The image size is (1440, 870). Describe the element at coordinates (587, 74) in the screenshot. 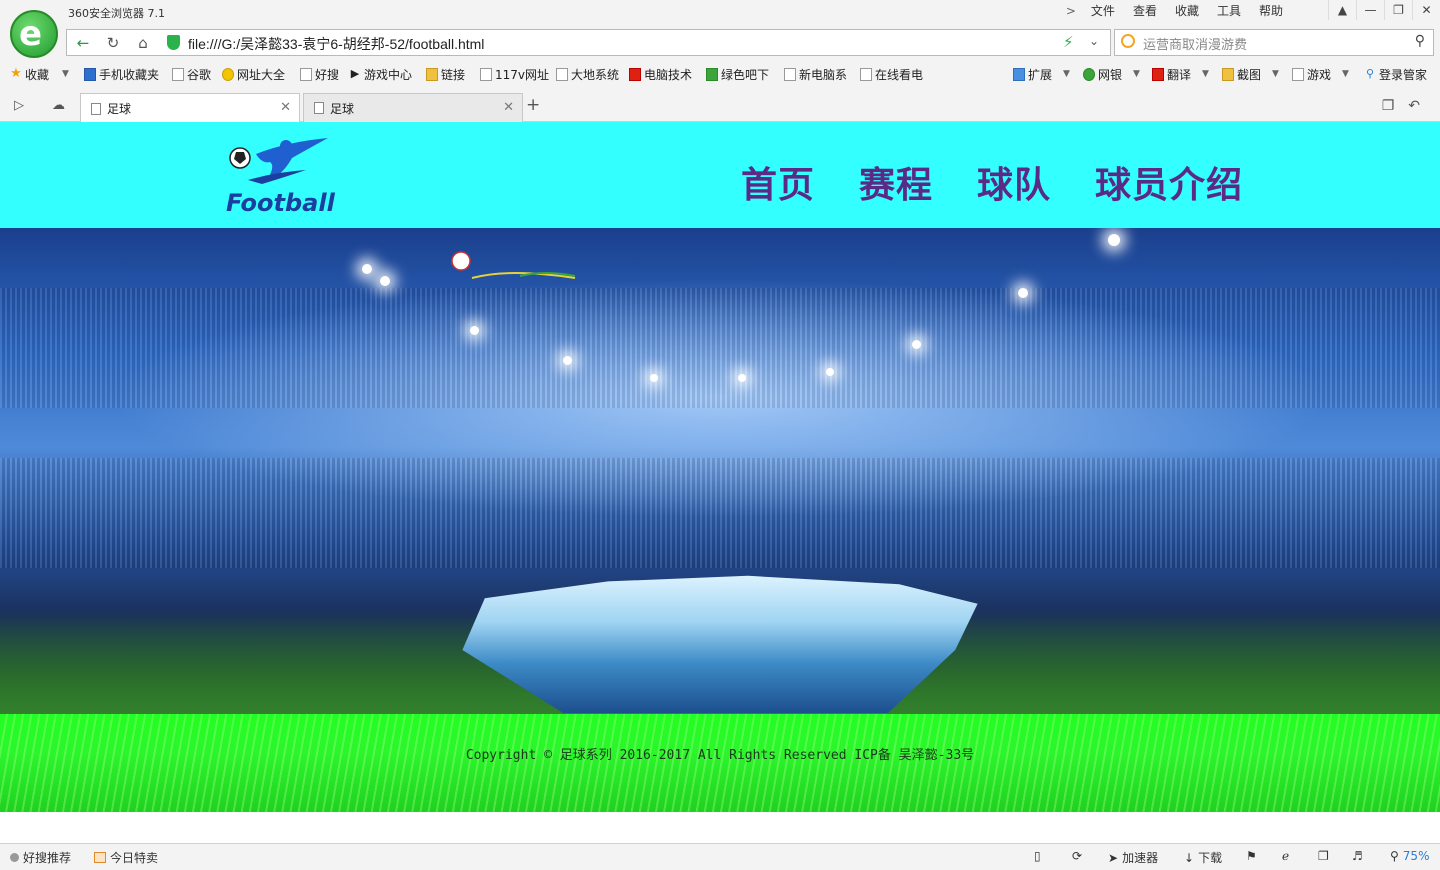

I see `bookmark-dadi: 大地系统` at that location.